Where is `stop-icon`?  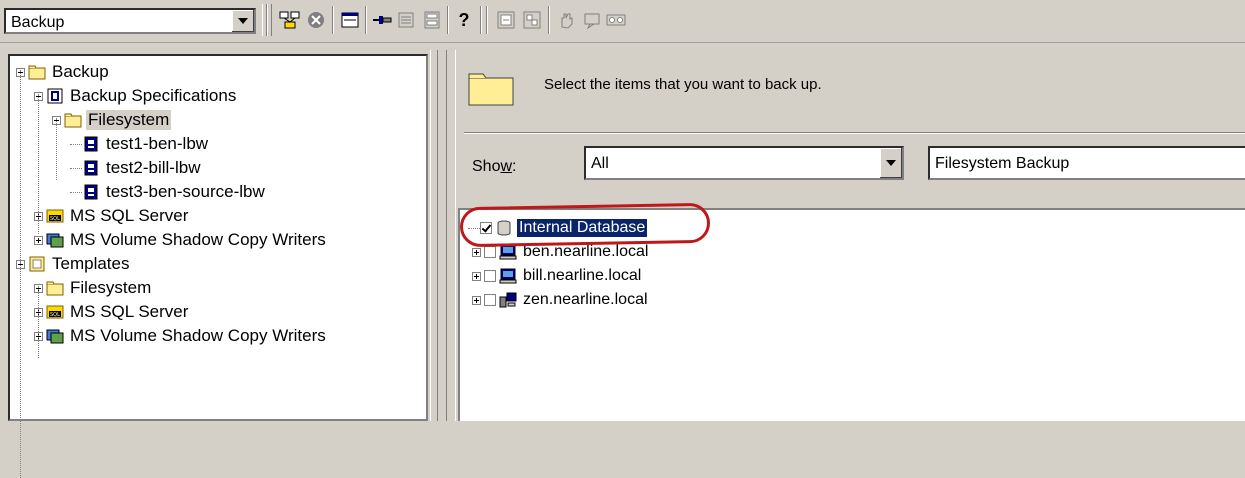 stop-icon is located at coordinates (316, 20).